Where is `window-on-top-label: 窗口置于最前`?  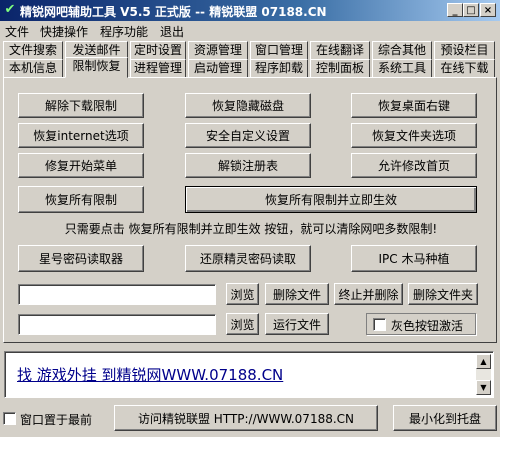
window-on-top-label: 窗口置于最前 is located at coordinates (56, 420).